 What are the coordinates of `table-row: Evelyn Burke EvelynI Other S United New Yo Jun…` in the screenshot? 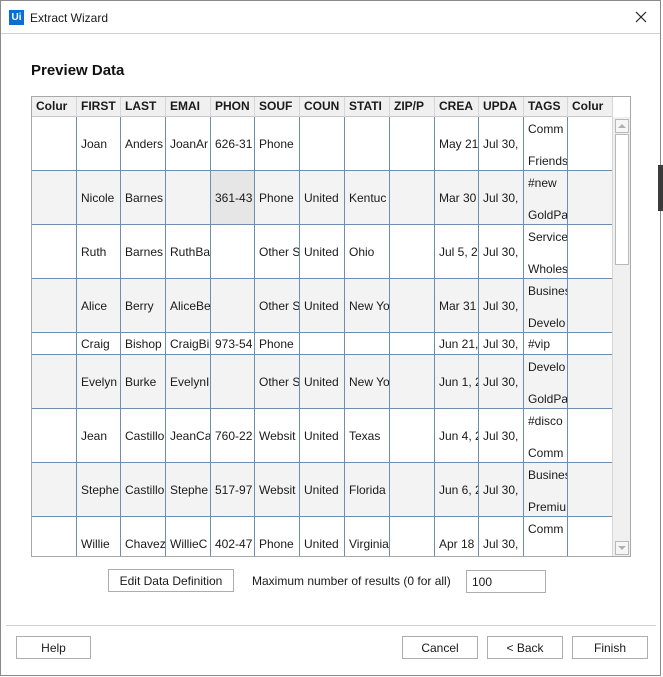 It's located at (322, 382).